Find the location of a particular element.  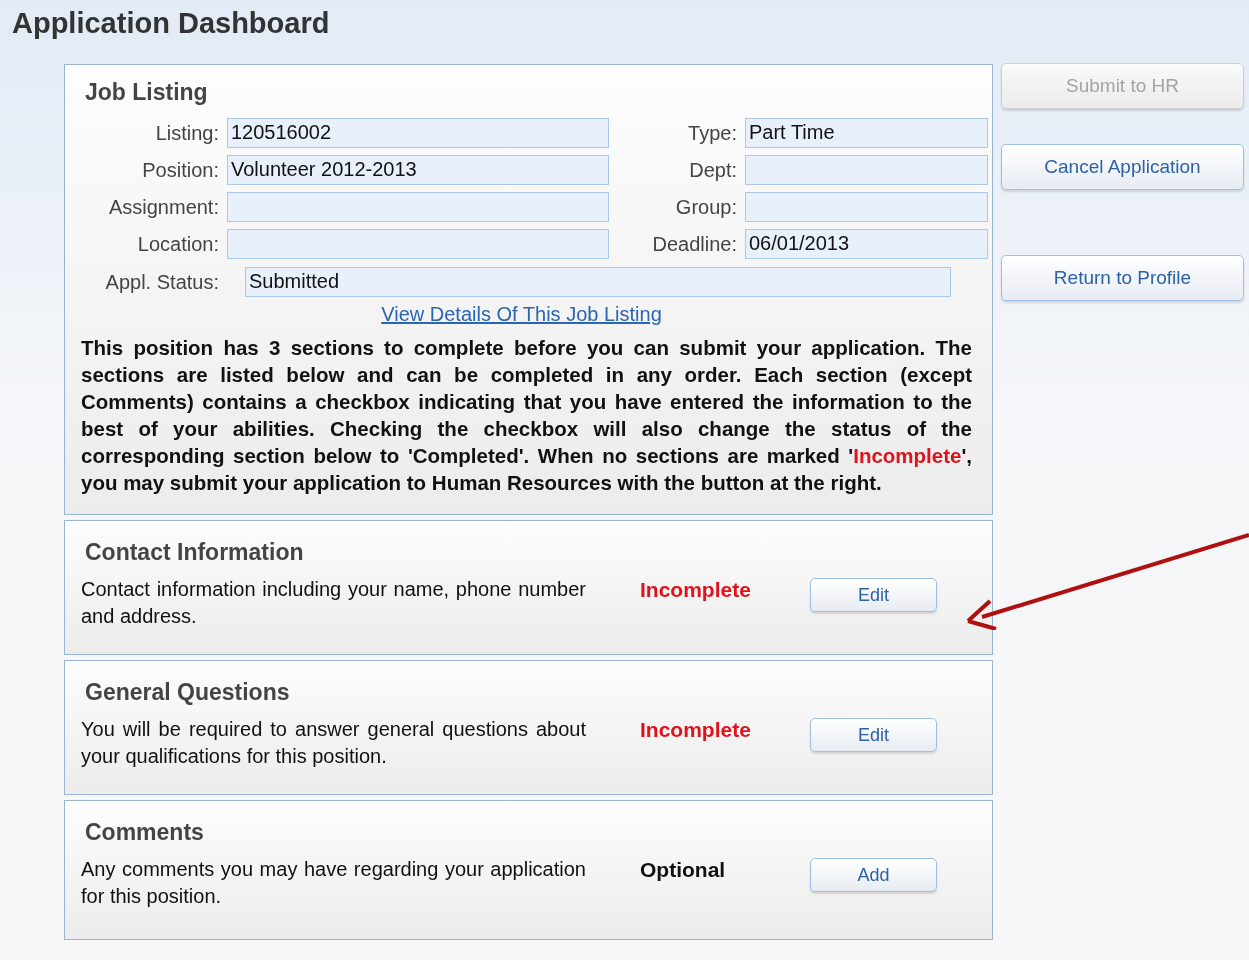

field-label: Appl. Status: is located at coordinates (161, 282).